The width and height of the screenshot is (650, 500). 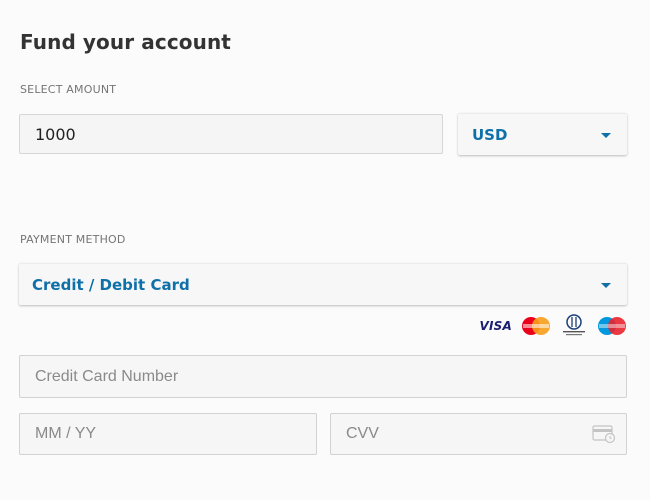 What do you see at coordinates (542, 134) in the screenshot?
I see `currency-select: USD` at bounding box center [542, 134].